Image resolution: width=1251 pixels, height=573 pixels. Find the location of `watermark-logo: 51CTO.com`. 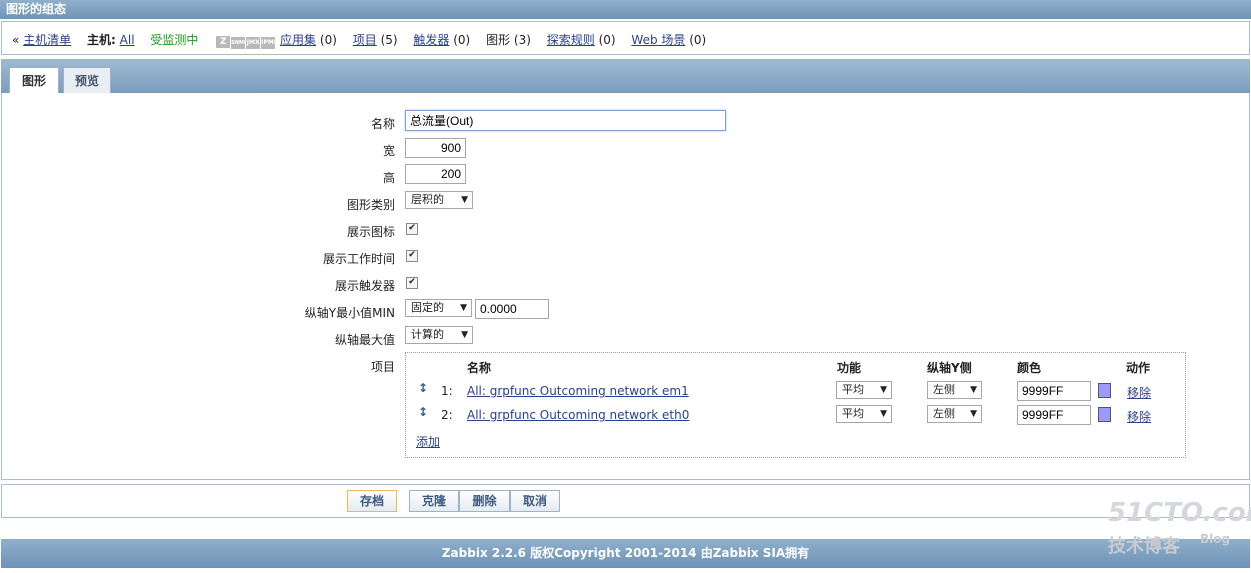

watermark-logo: 51CTO.com is located at coordinates (1179, 513).